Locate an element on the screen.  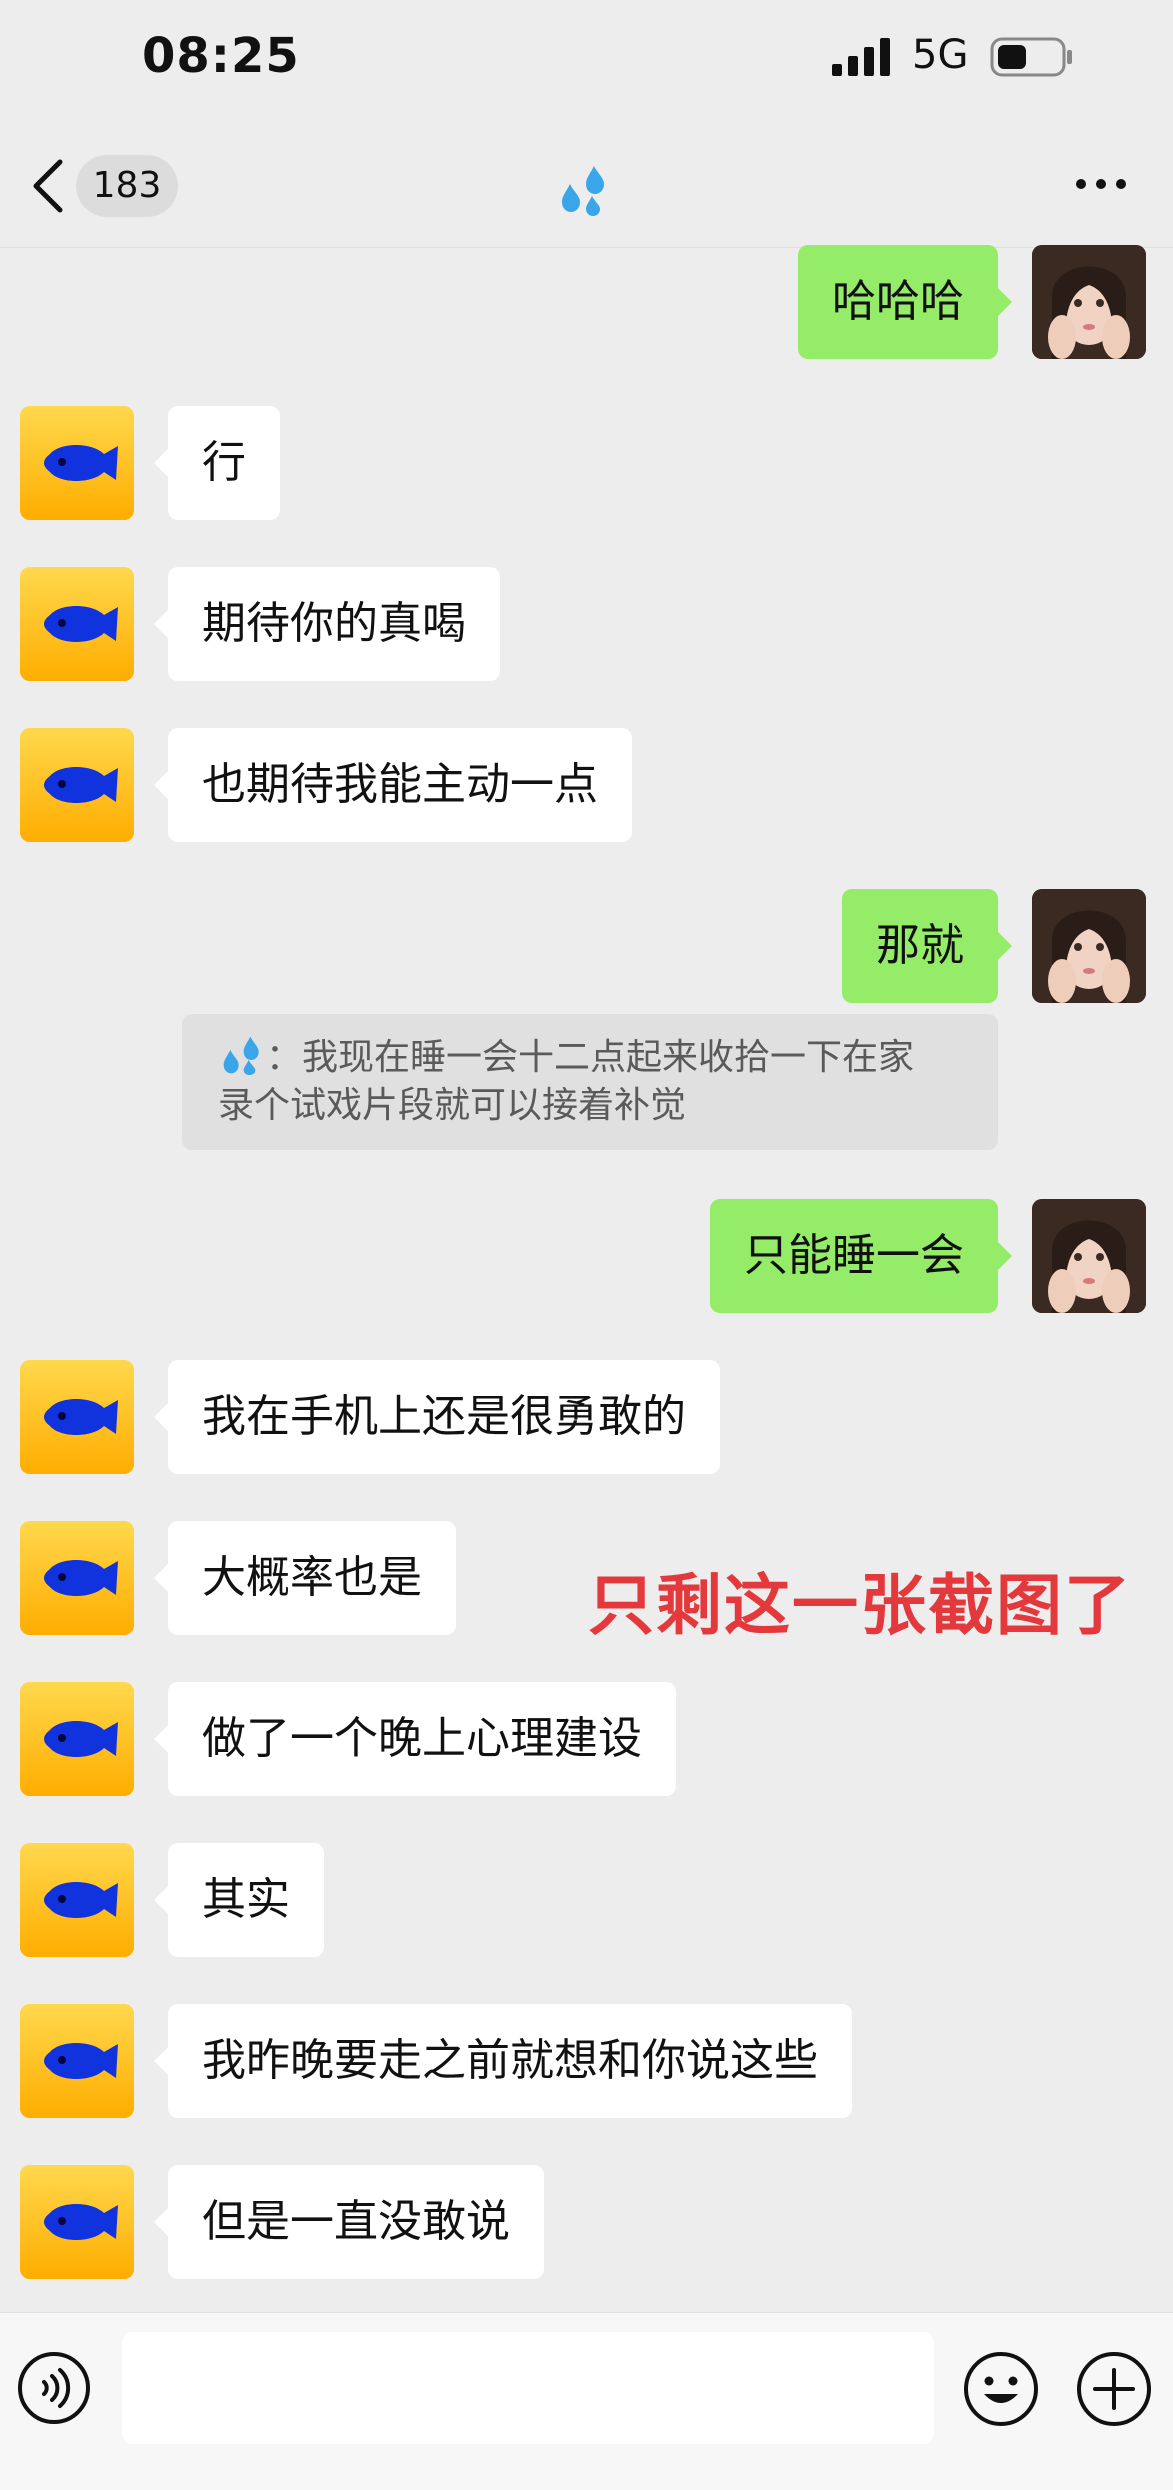
network-type: 5G is located at coordinates (940, 55).